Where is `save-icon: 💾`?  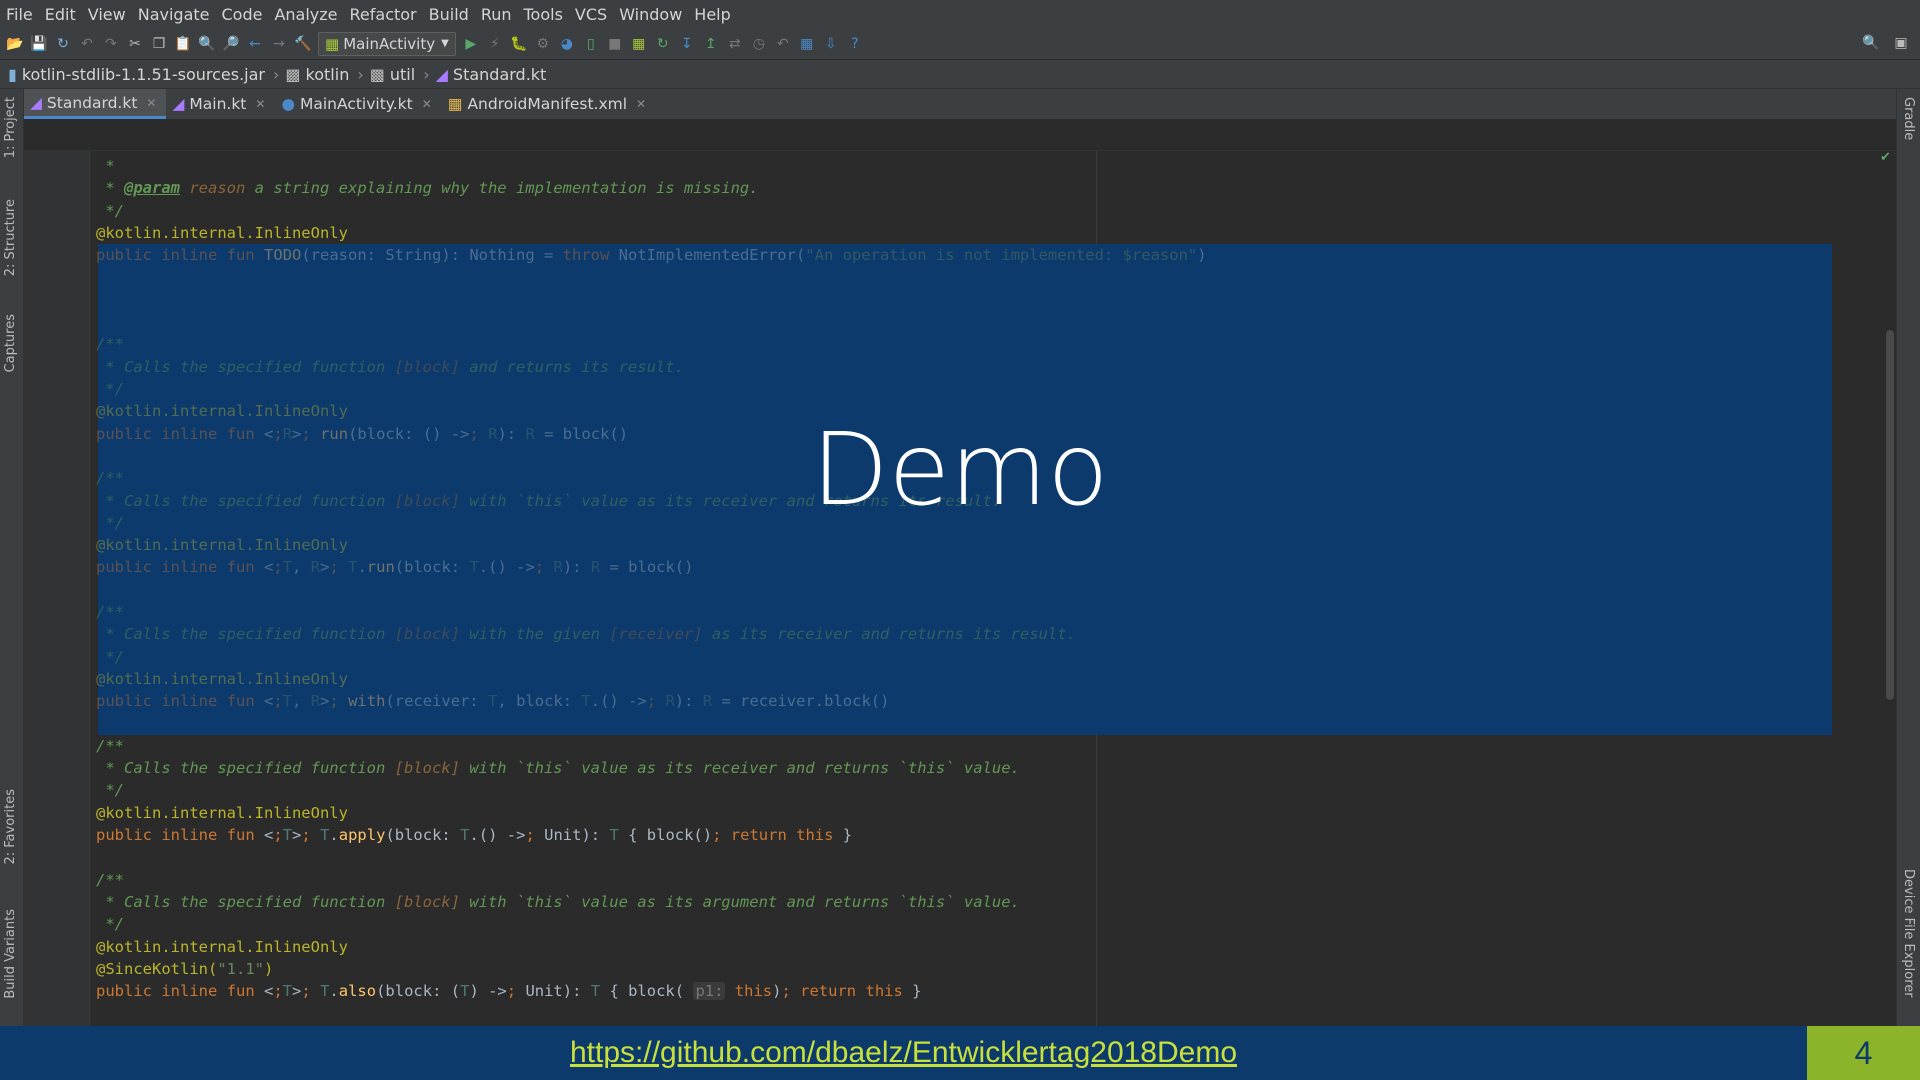
save-icon: 💾 is located at coordinates (39, 44).